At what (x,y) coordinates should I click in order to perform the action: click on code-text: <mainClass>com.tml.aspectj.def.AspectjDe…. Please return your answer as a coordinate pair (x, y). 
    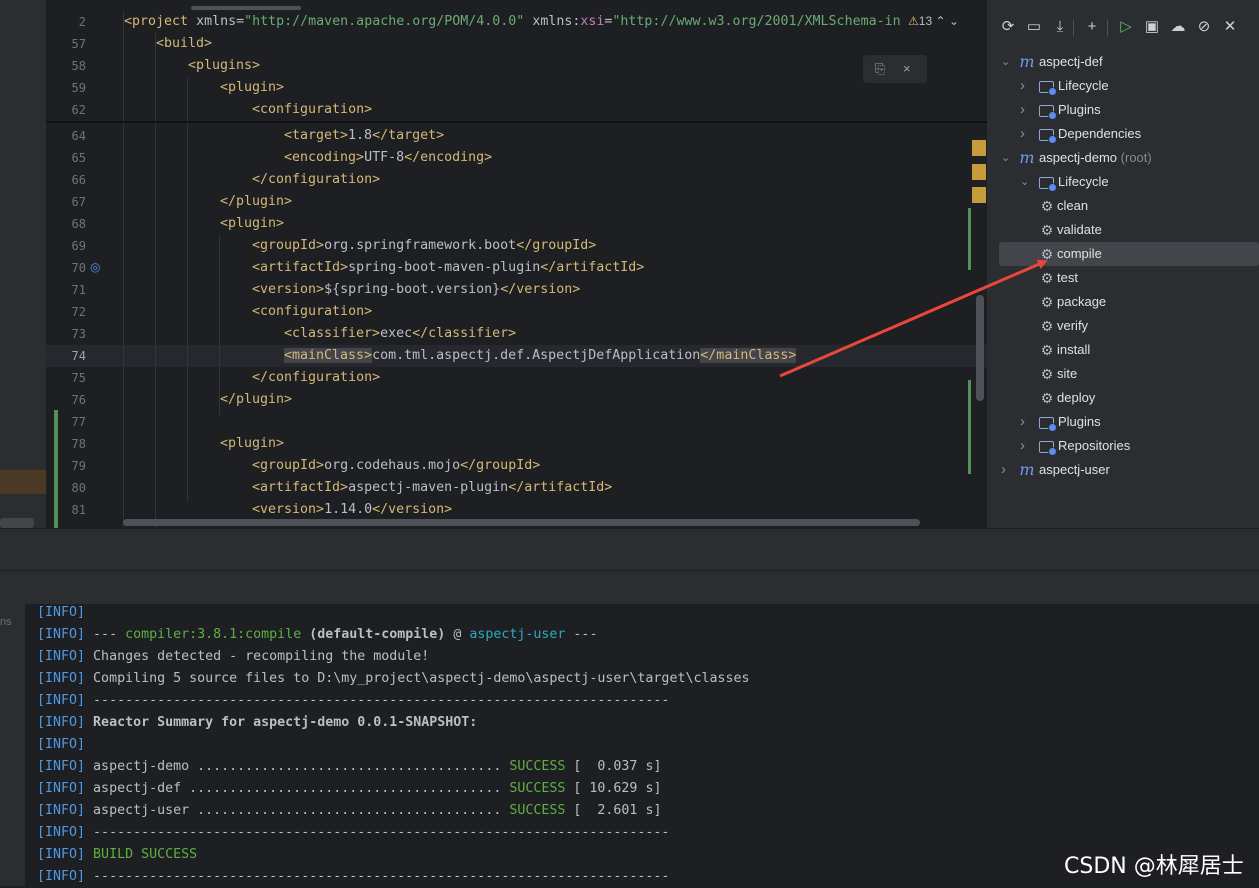
    Looking at the image, I should click on (540, 356).